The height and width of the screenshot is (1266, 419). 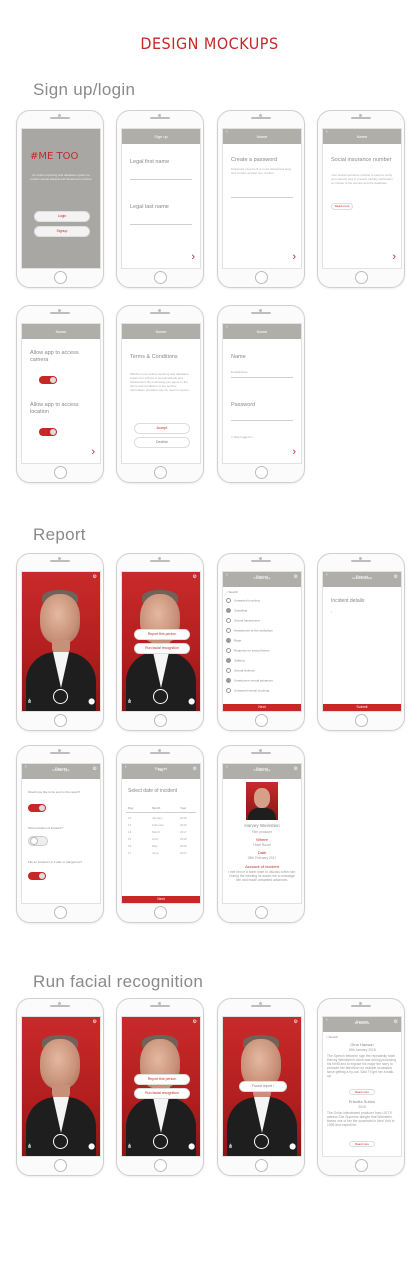 I want to click on date-year: 2016, so click(x=183, y=825).